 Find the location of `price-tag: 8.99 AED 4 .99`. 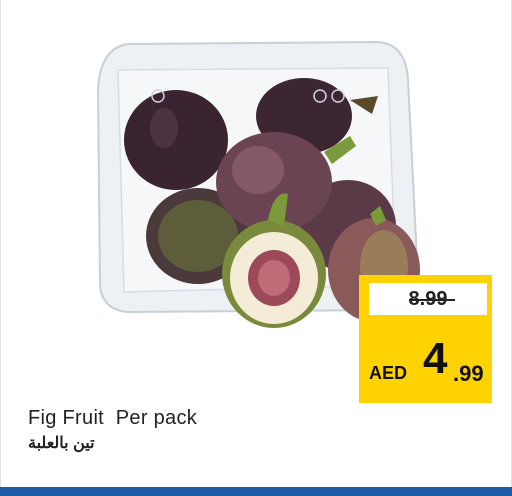

price-tag: 8.99 AED 4 .99 is located at coordinates (425, 339).